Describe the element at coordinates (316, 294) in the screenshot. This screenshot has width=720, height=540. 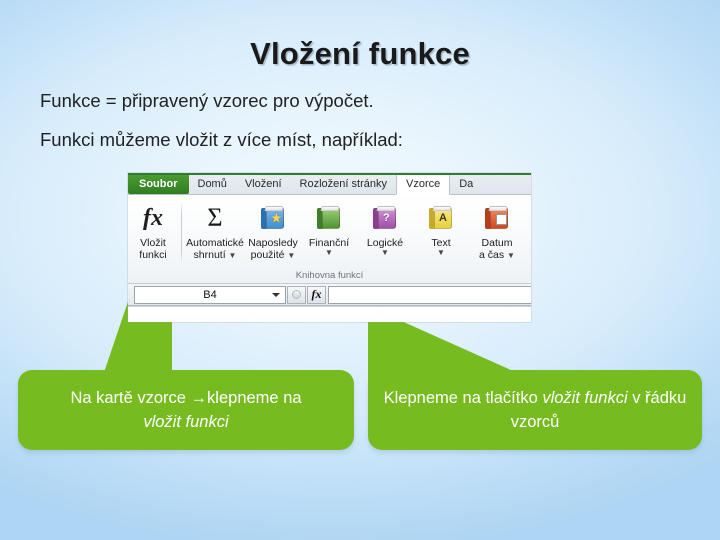
I see `insert-function-fx-button: fx` at that location.